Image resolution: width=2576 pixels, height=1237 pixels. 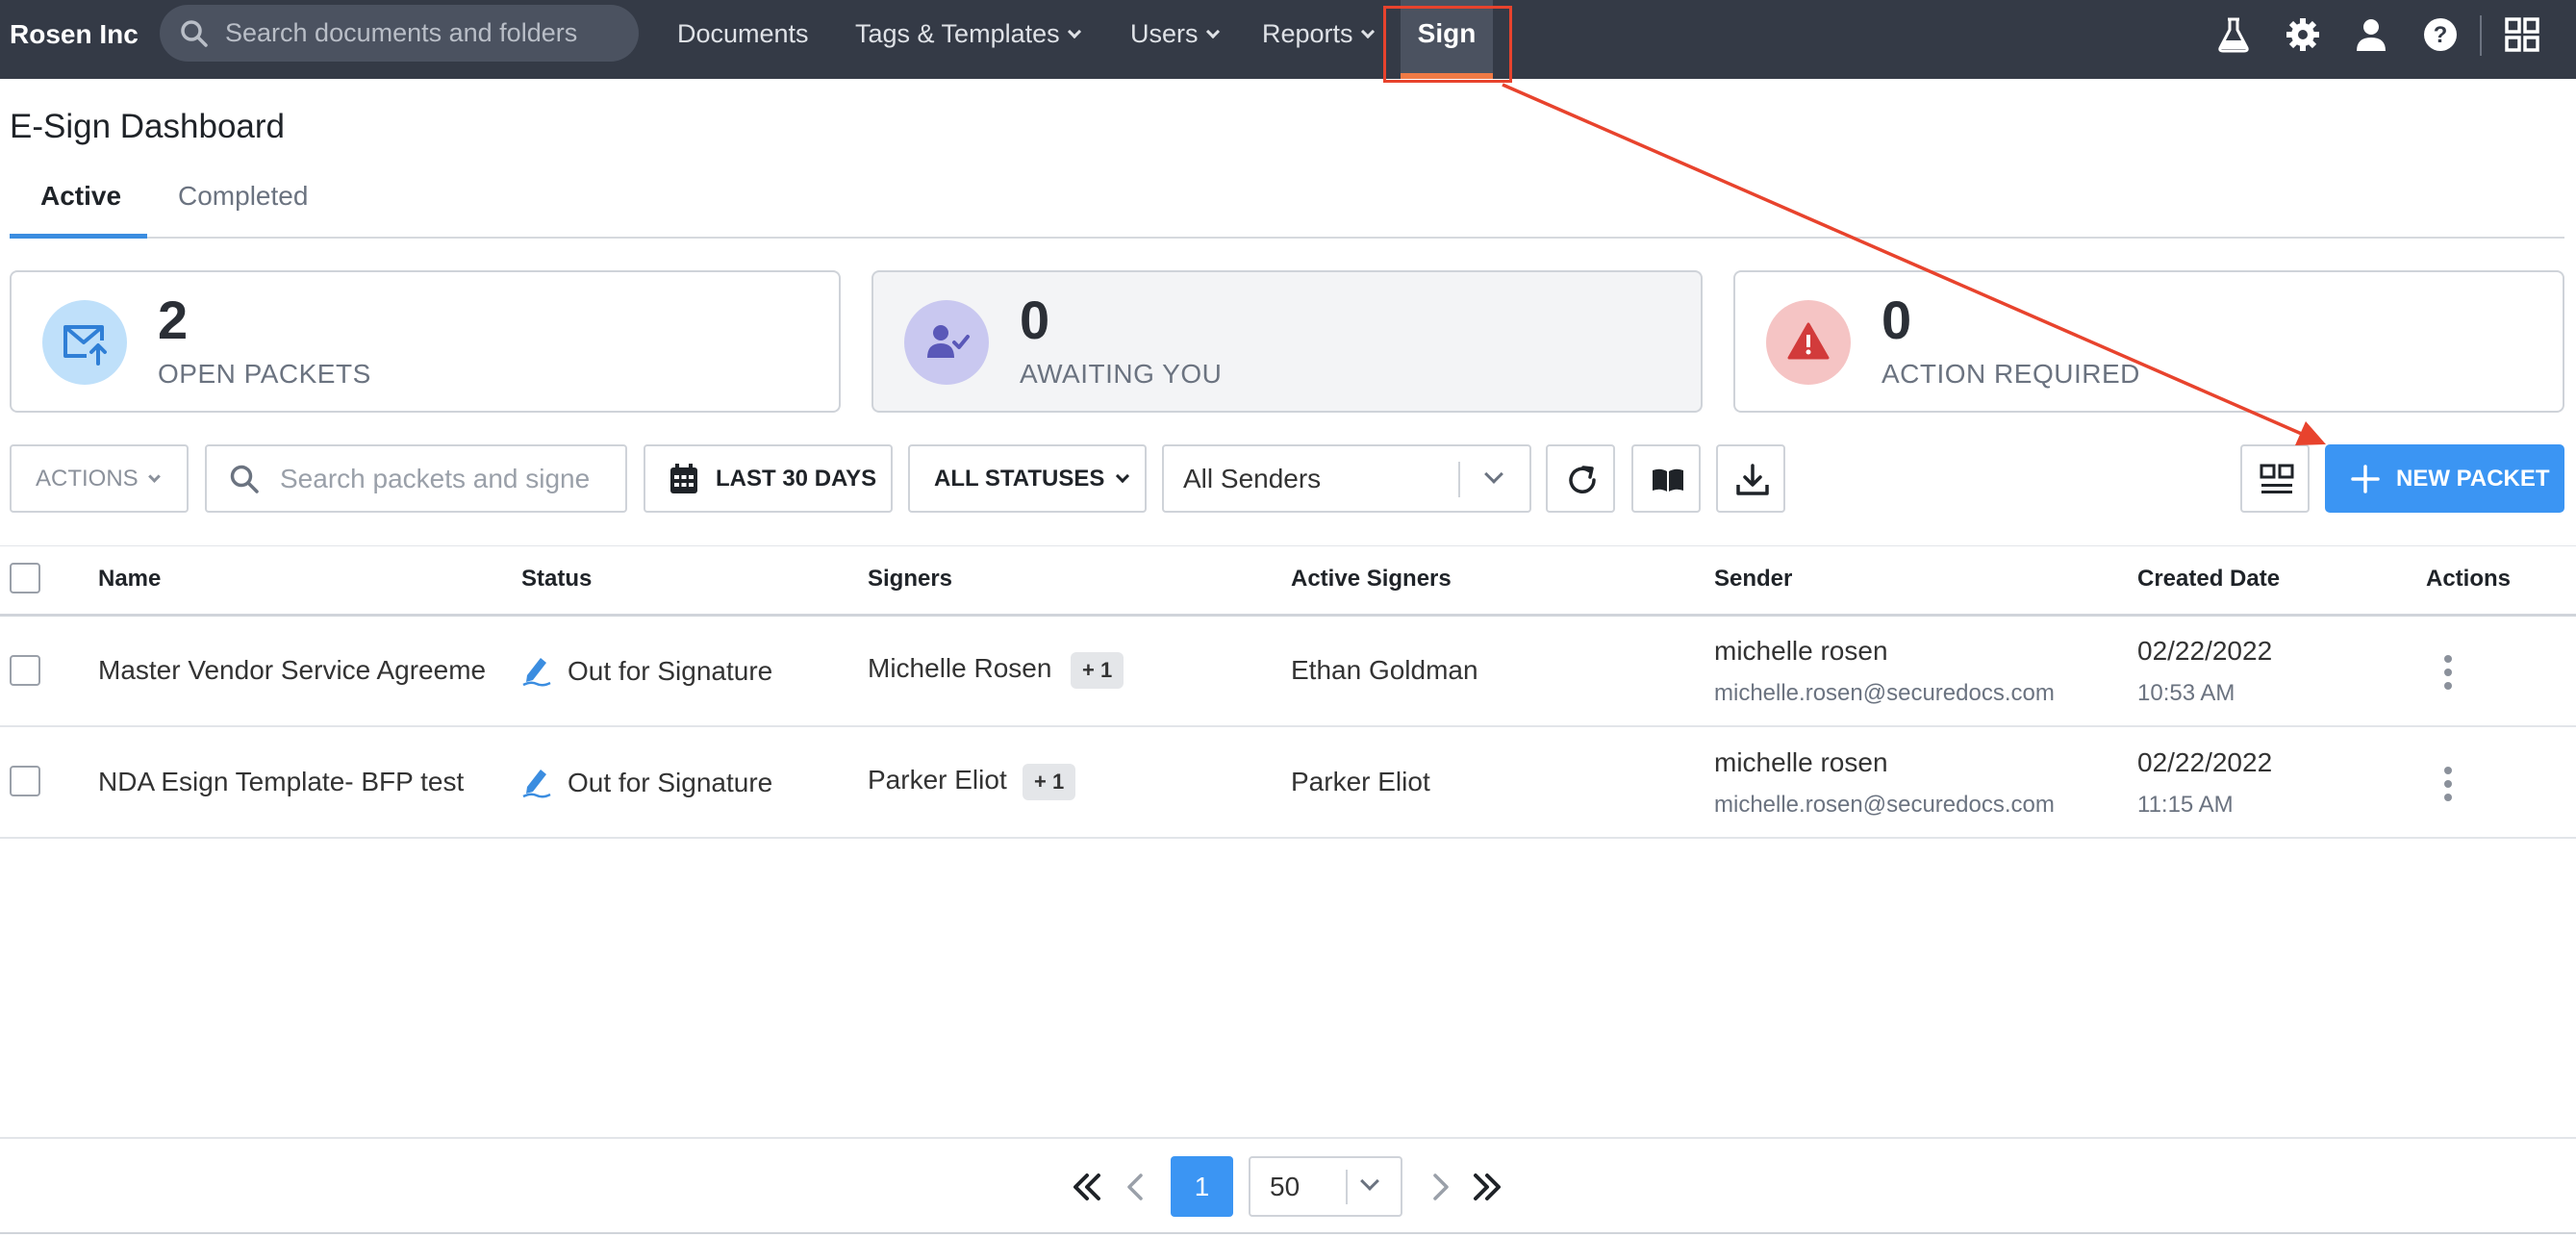 I want to click on global-search-input: Search documents and folders, so click(x=400, y=34).